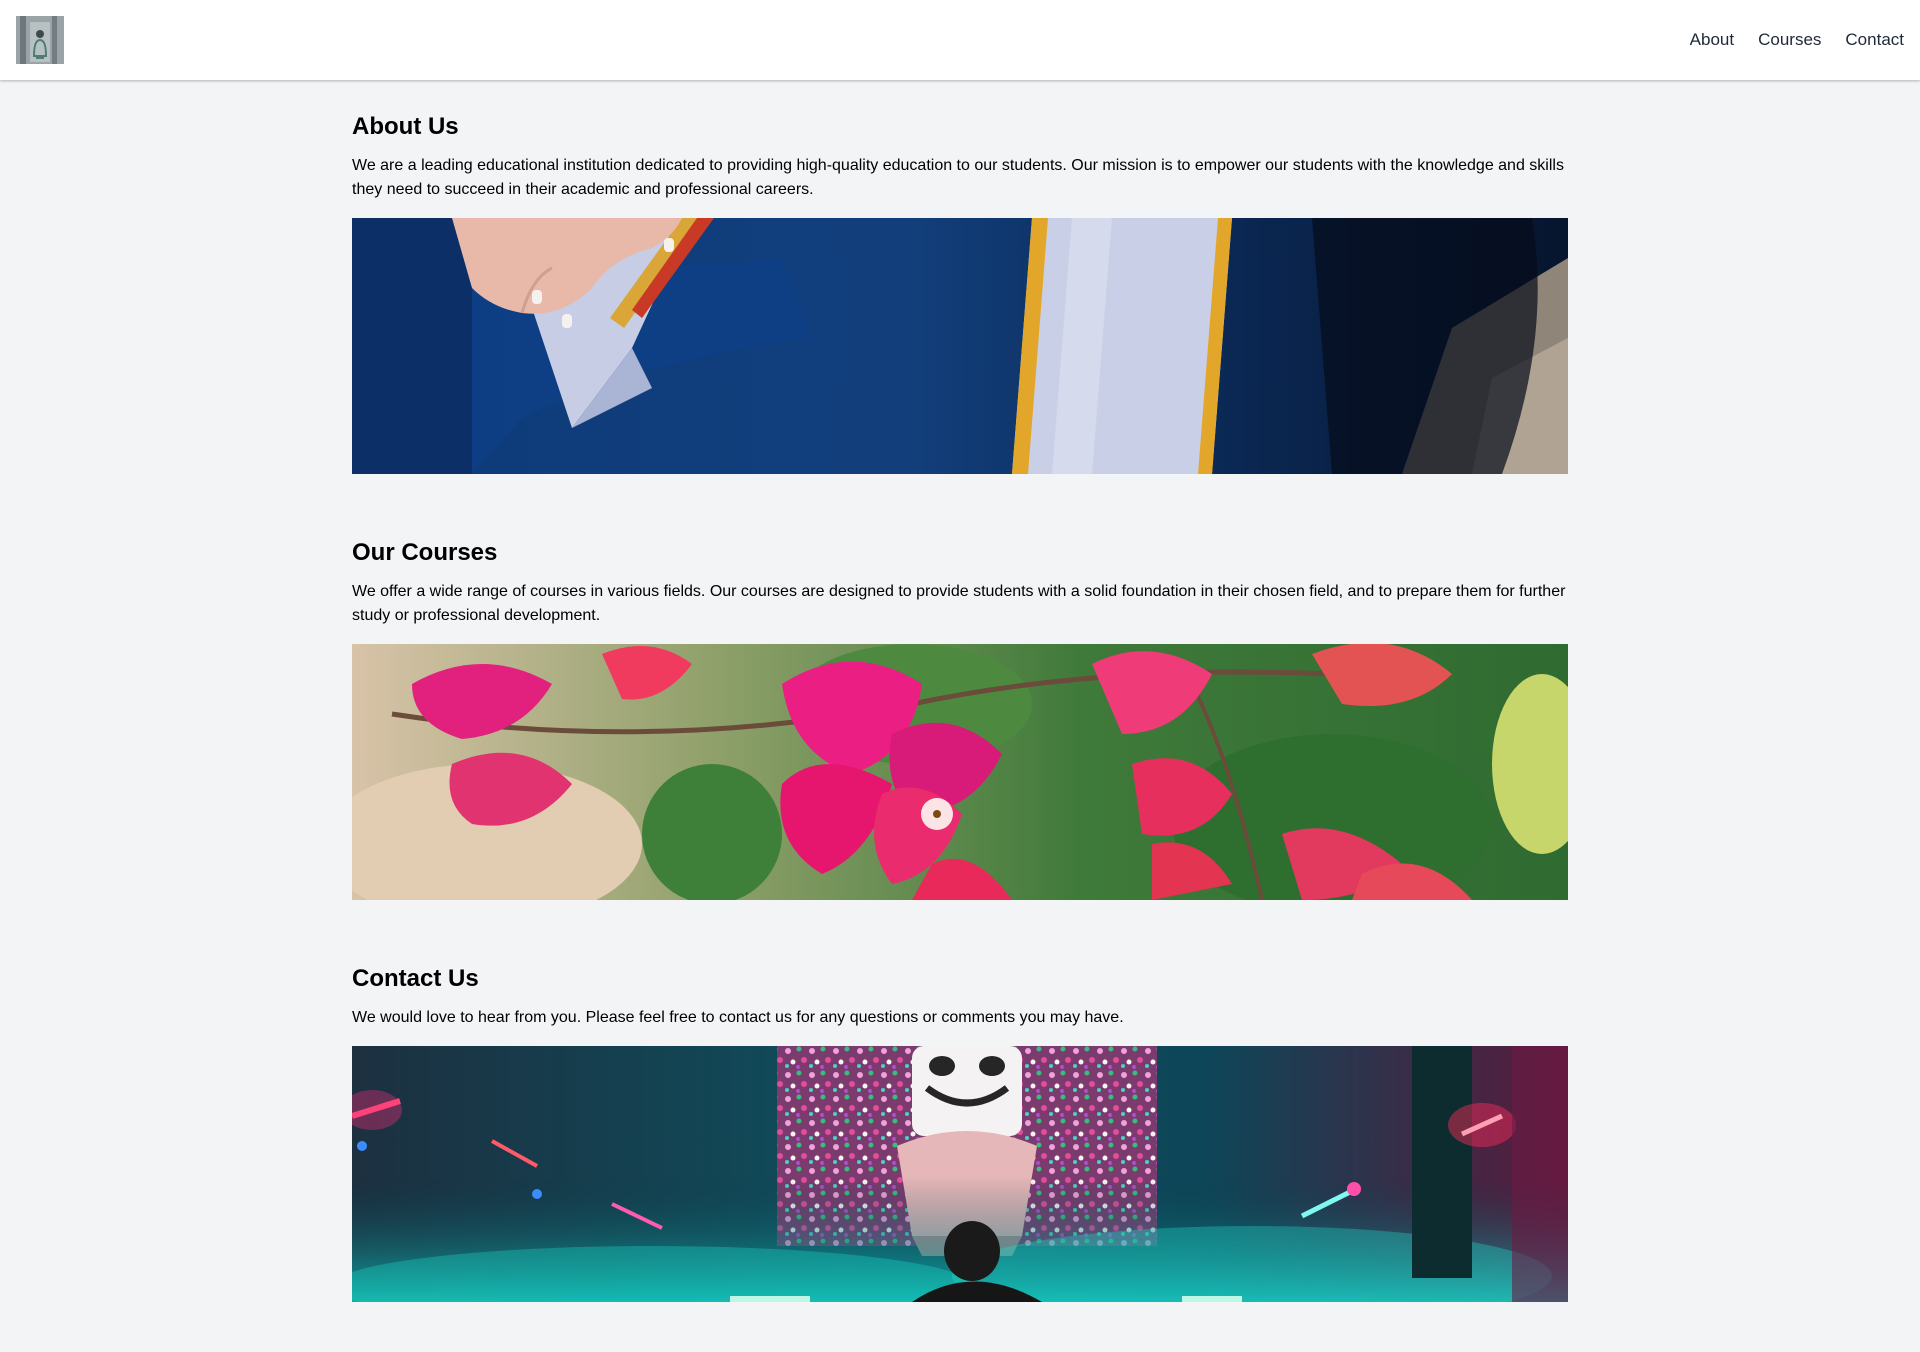 Image resolution: width=1920 pixels, height=1352 pixels. Describe the element at coordinates (425, 552) in the screenshot. I see `courses-heading: Our Courses` at that location.